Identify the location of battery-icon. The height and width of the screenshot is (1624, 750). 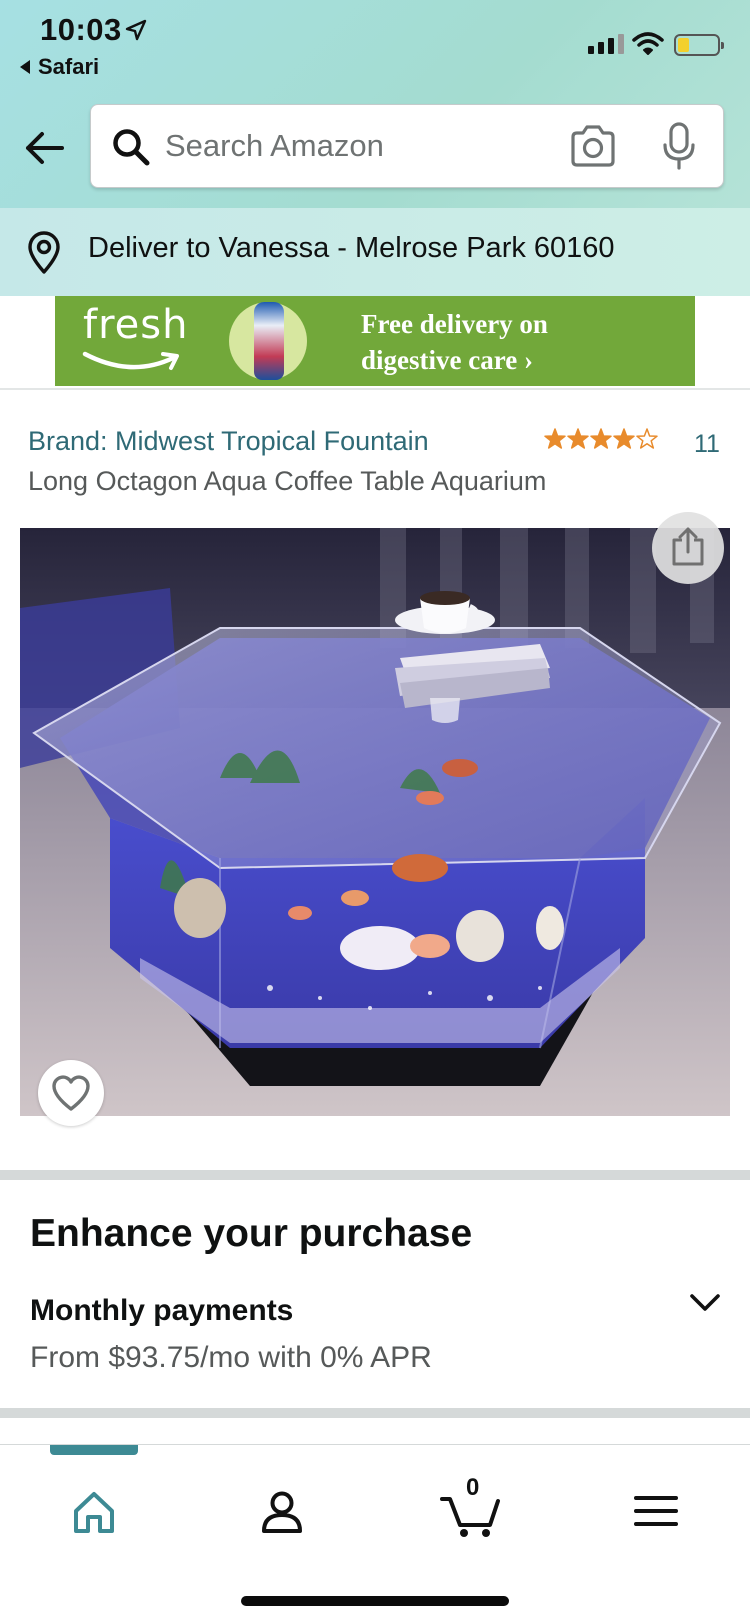
(699, 45).